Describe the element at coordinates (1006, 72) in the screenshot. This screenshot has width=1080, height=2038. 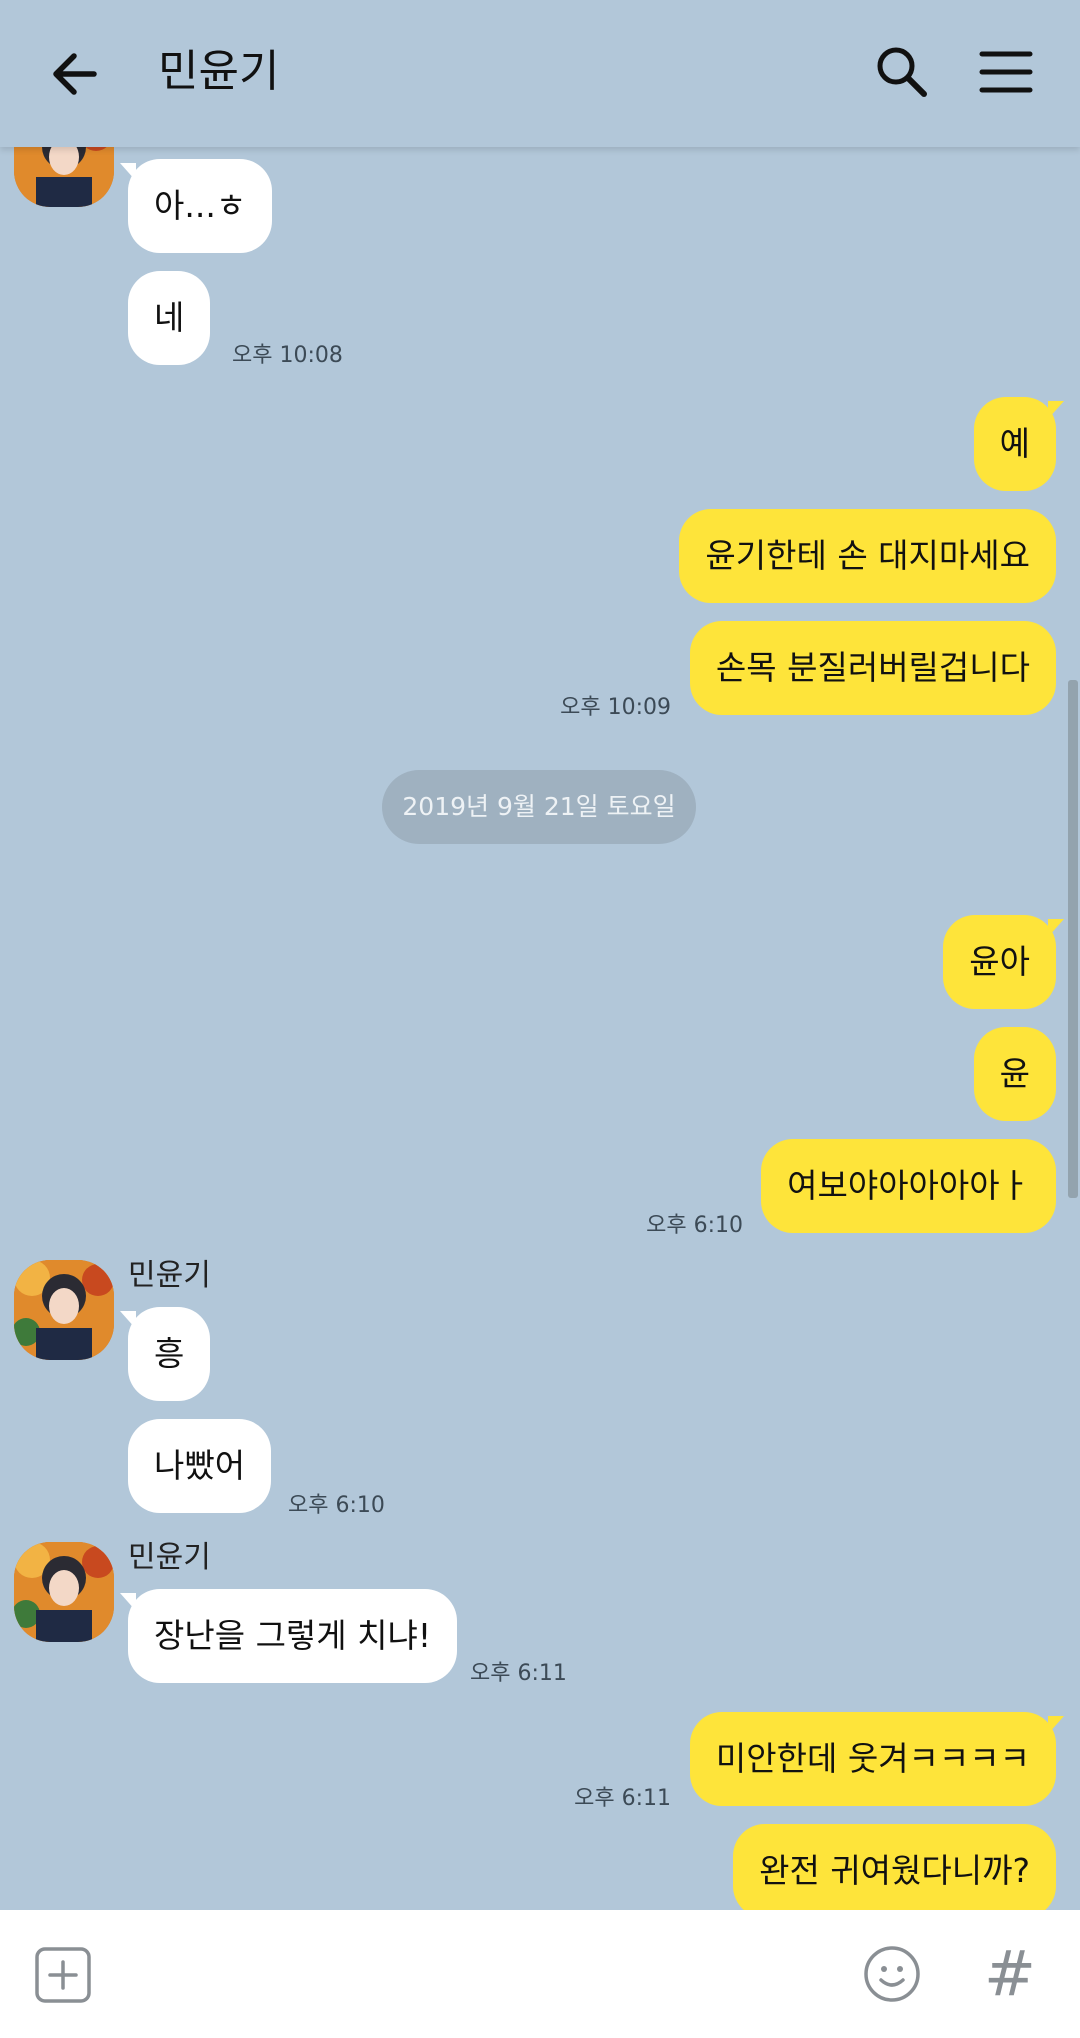
I see `hamburger-menu-icon` at that location.